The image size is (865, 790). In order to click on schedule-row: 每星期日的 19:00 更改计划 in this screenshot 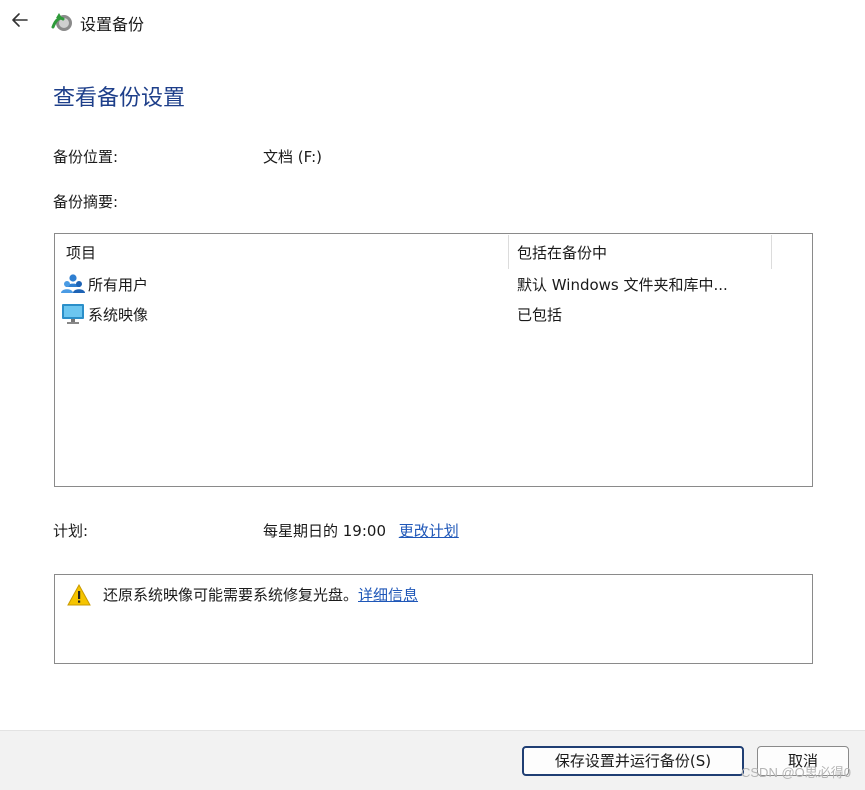, I will do `click(361, 530)`.